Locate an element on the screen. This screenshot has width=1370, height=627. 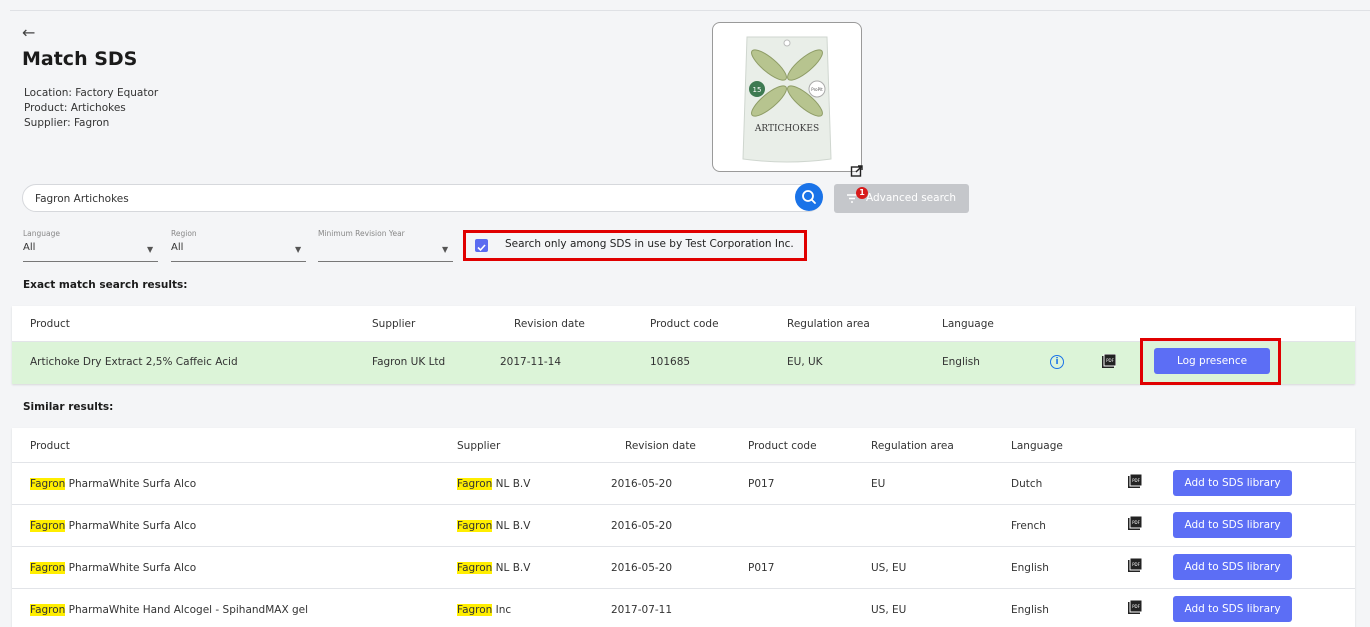
exact-regulation-area: EU, UK is located at coordinates (805, 362).